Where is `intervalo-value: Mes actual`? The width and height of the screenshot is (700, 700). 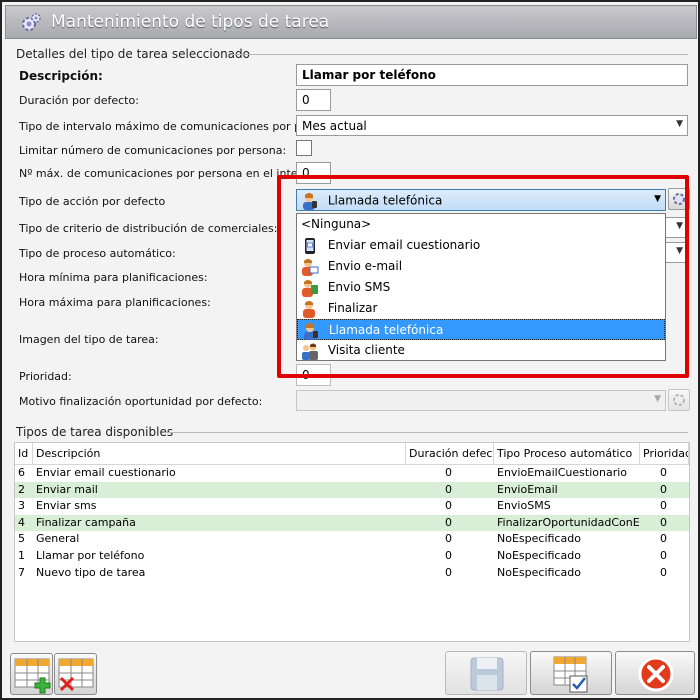
intervalo-value: Mes actual is located at coordinates (334, 126).